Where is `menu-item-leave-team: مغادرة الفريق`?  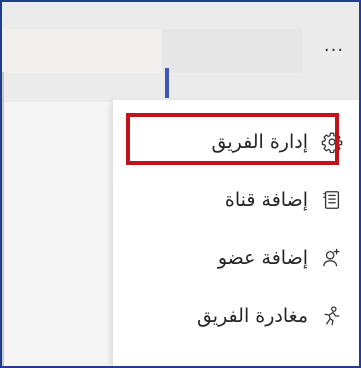
menu-item-leave-team: مغادرة الفريق is located at coordinates (236, 316).